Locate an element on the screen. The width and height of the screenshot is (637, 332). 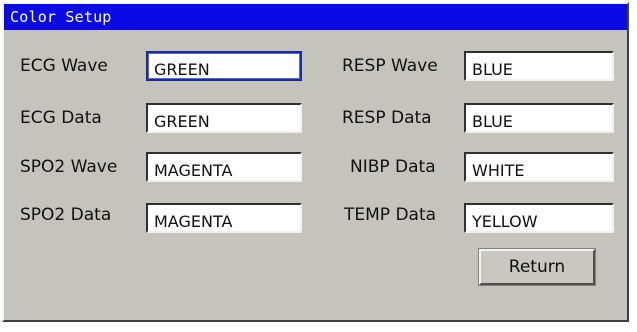
spo2-wave-color-field: MAGENTA is located at coordinates (224, 167).